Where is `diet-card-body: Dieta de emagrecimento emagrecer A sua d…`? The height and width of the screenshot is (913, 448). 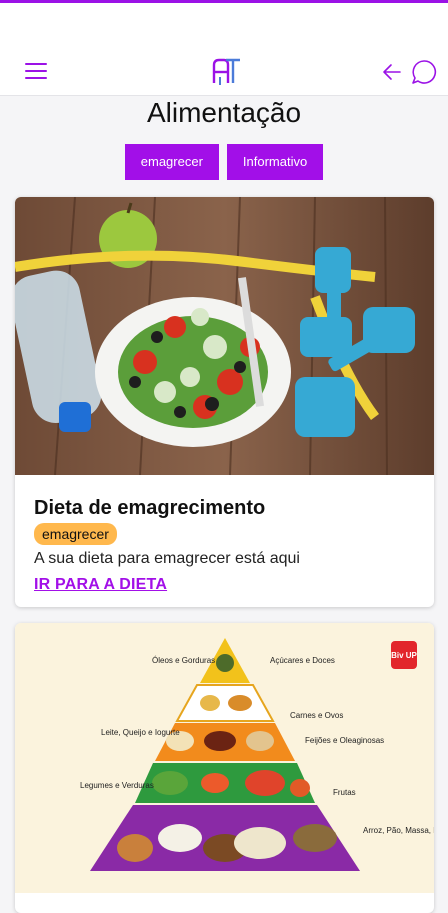
diet-card-body: Dieta de emagrecimento emagrecer A sua d… is located at coordinates (224, 544).